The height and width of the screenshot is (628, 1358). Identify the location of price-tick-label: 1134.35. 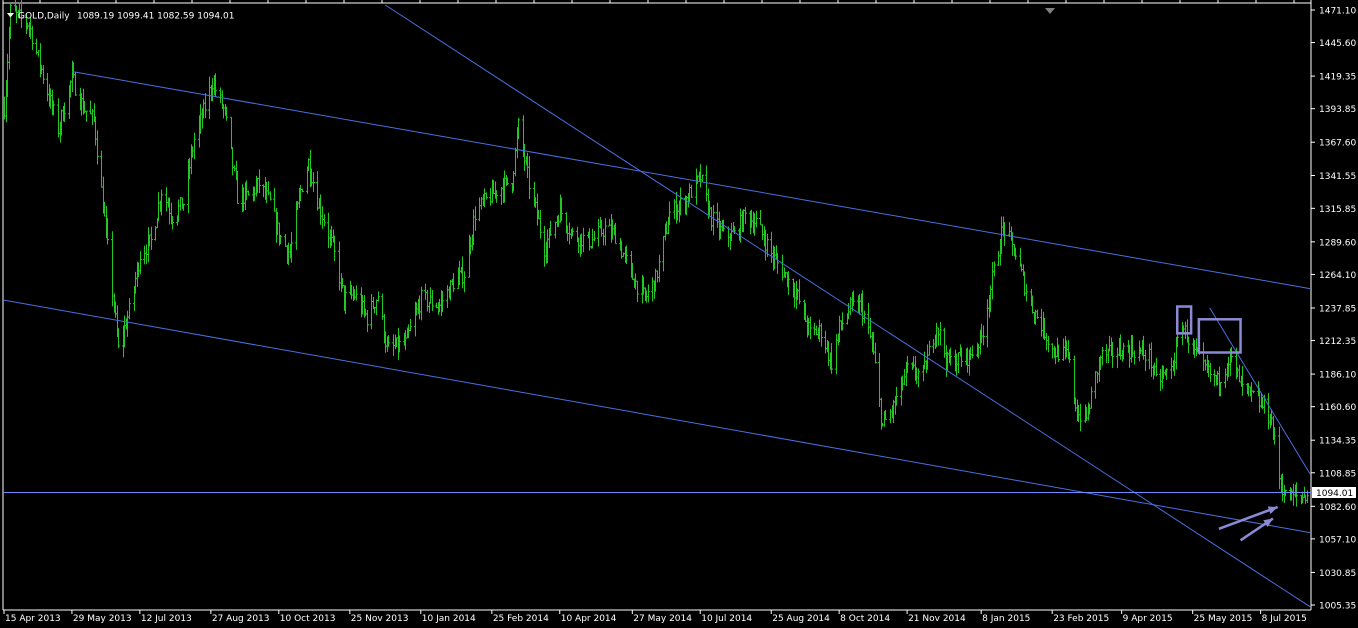
(1337, 442).